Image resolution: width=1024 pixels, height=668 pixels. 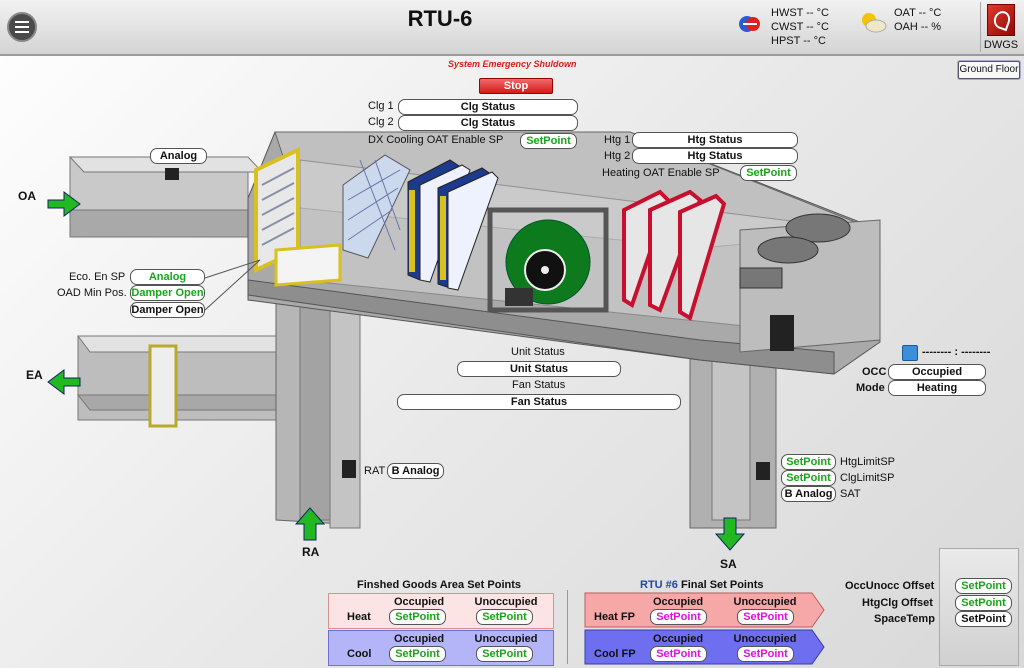 What do you see at coordinates (918, 27) in the screenshot?
I see `oah-readout: OAH -- %` at bounding box center [918, 27].